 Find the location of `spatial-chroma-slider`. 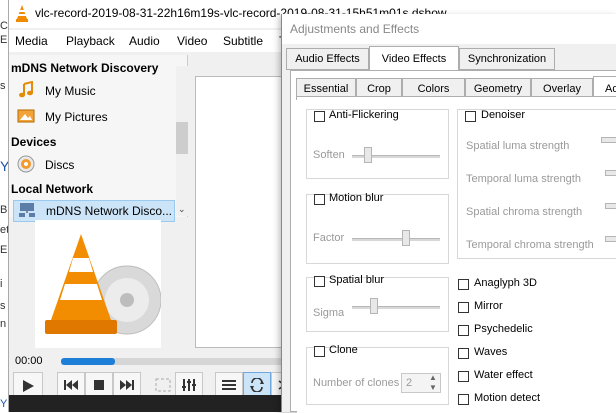

spatial-chroma-slider is located at coordinates (610, 206).